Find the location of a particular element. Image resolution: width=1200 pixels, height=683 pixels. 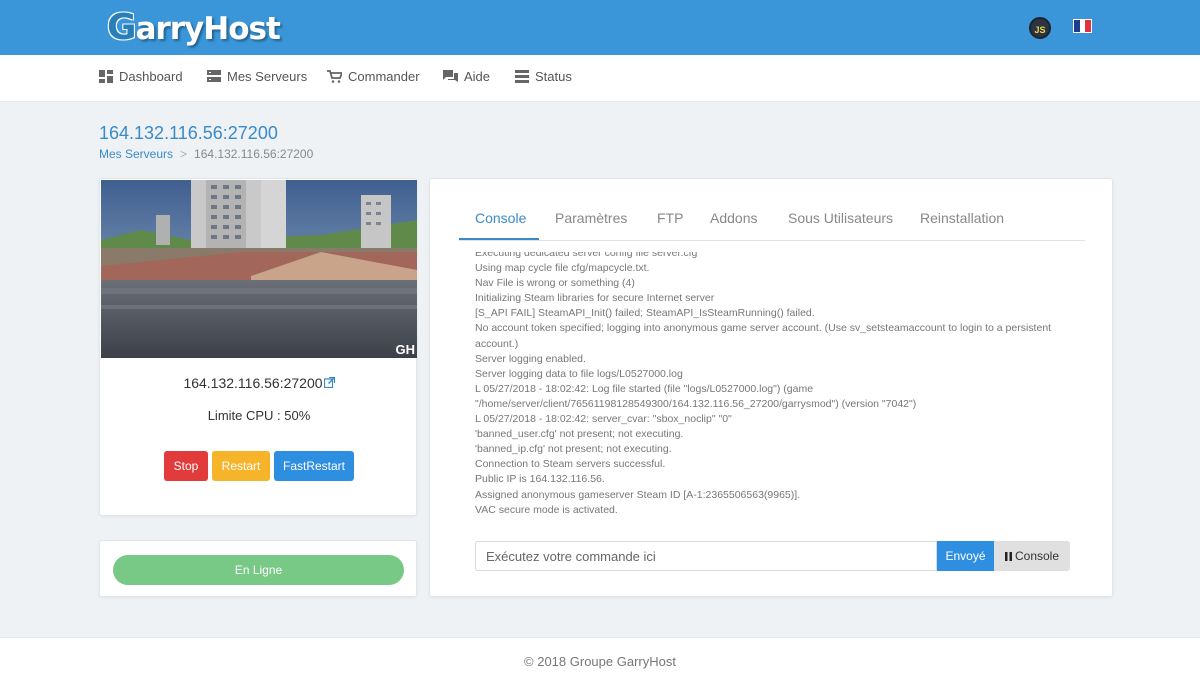

online-status-badge: En Ligne is located at coordinates (258, 570).